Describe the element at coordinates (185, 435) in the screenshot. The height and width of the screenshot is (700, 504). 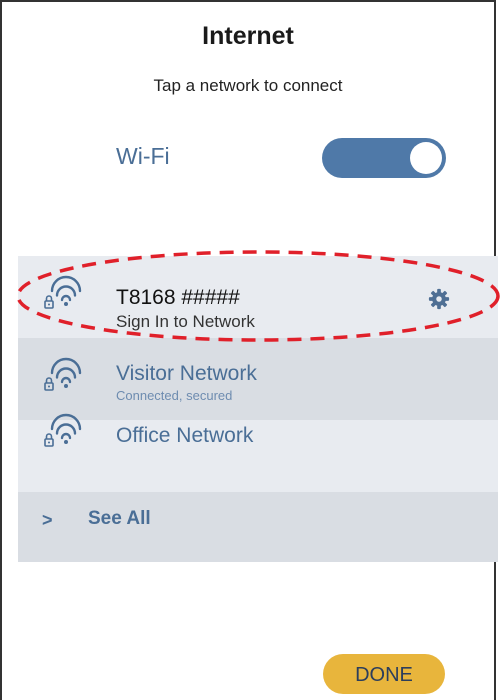
I see `network-name: Office Network` at that location.